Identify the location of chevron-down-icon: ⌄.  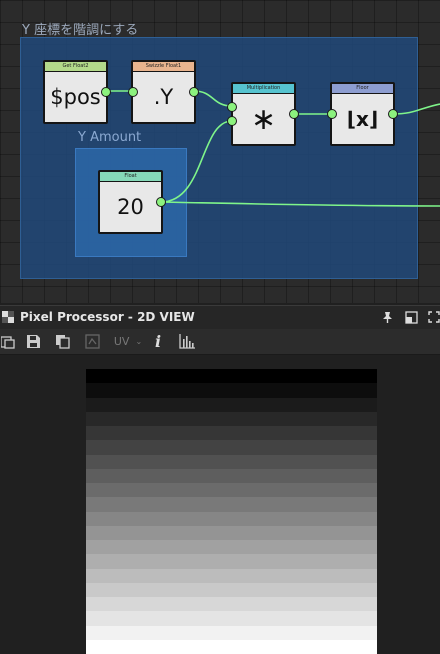
(139, 341).